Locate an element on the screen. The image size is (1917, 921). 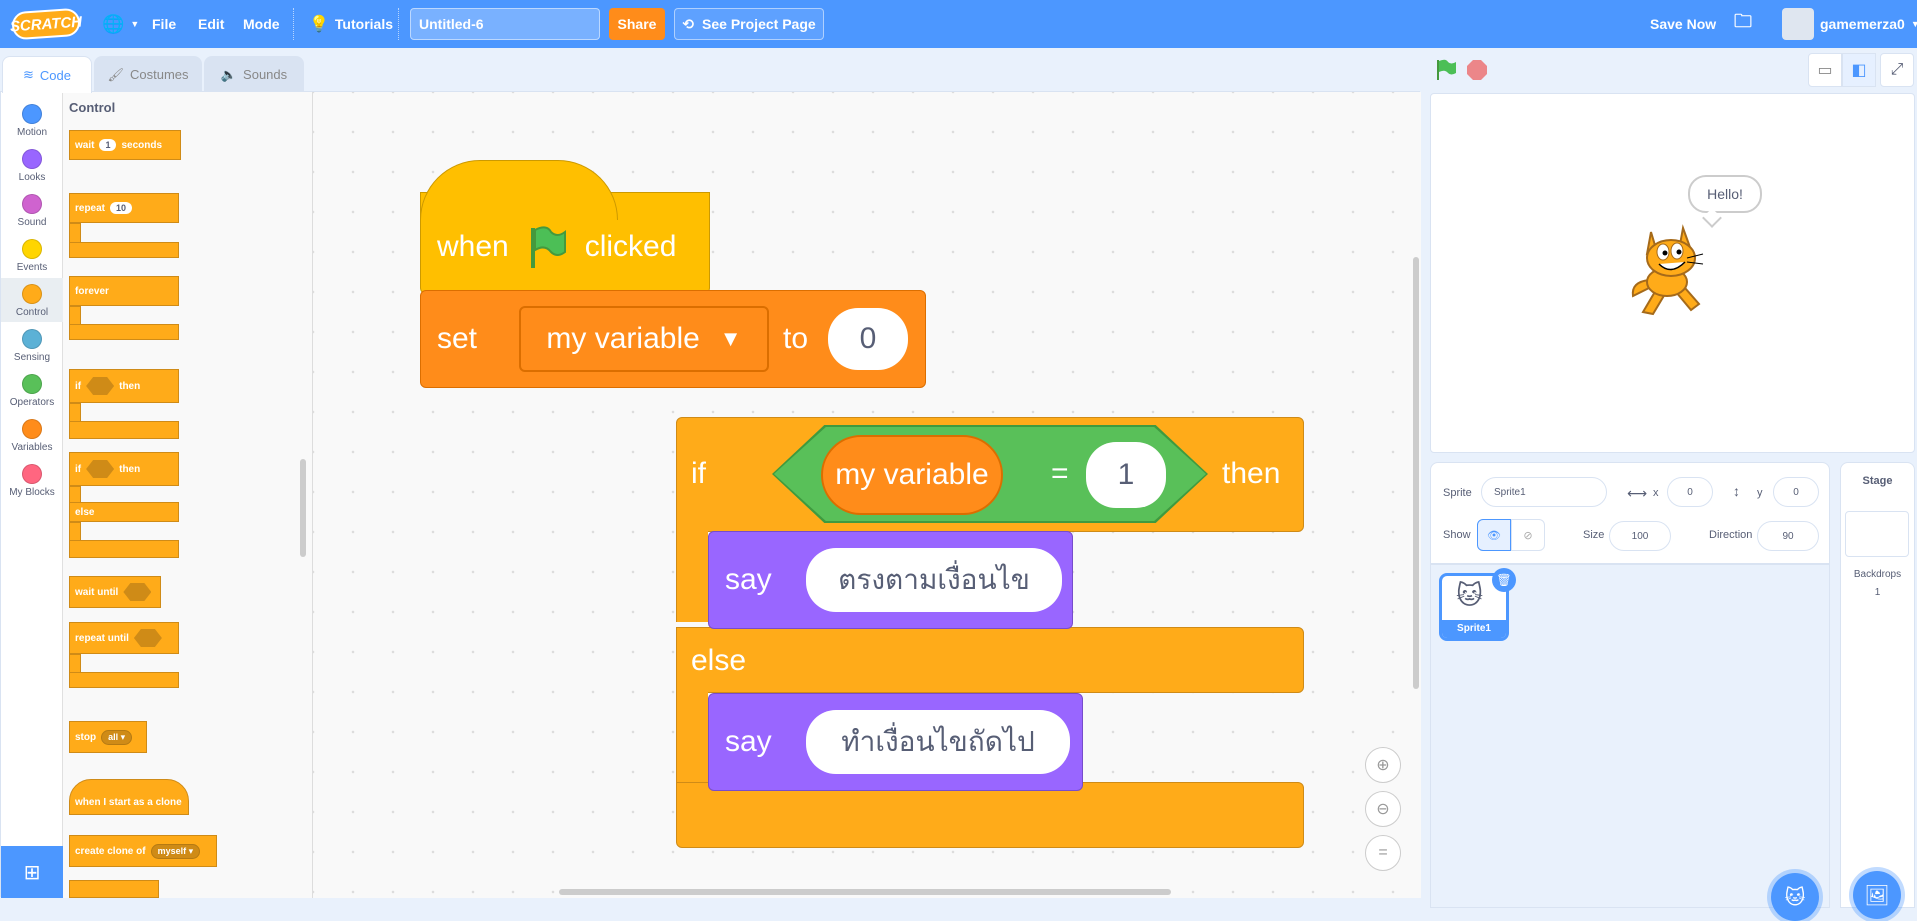
block-text: repeat until is located at coordinates (102, 638).